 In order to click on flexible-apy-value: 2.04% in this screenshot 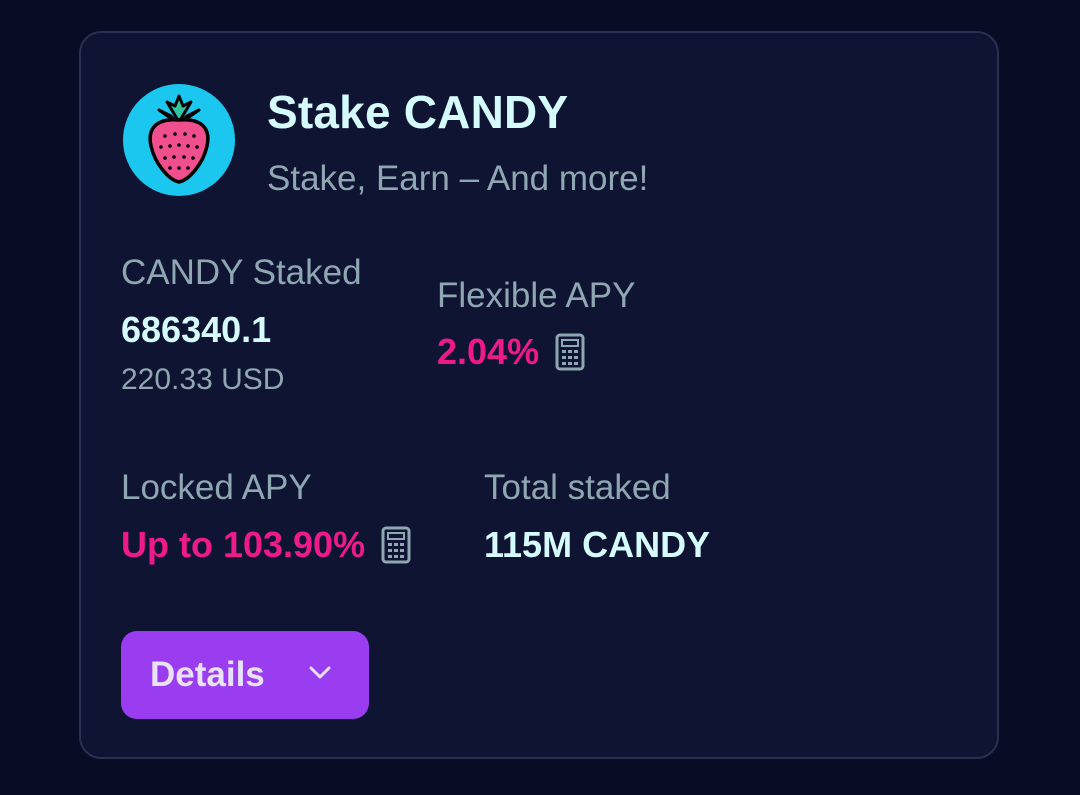, I will do `click(488, 351)`.